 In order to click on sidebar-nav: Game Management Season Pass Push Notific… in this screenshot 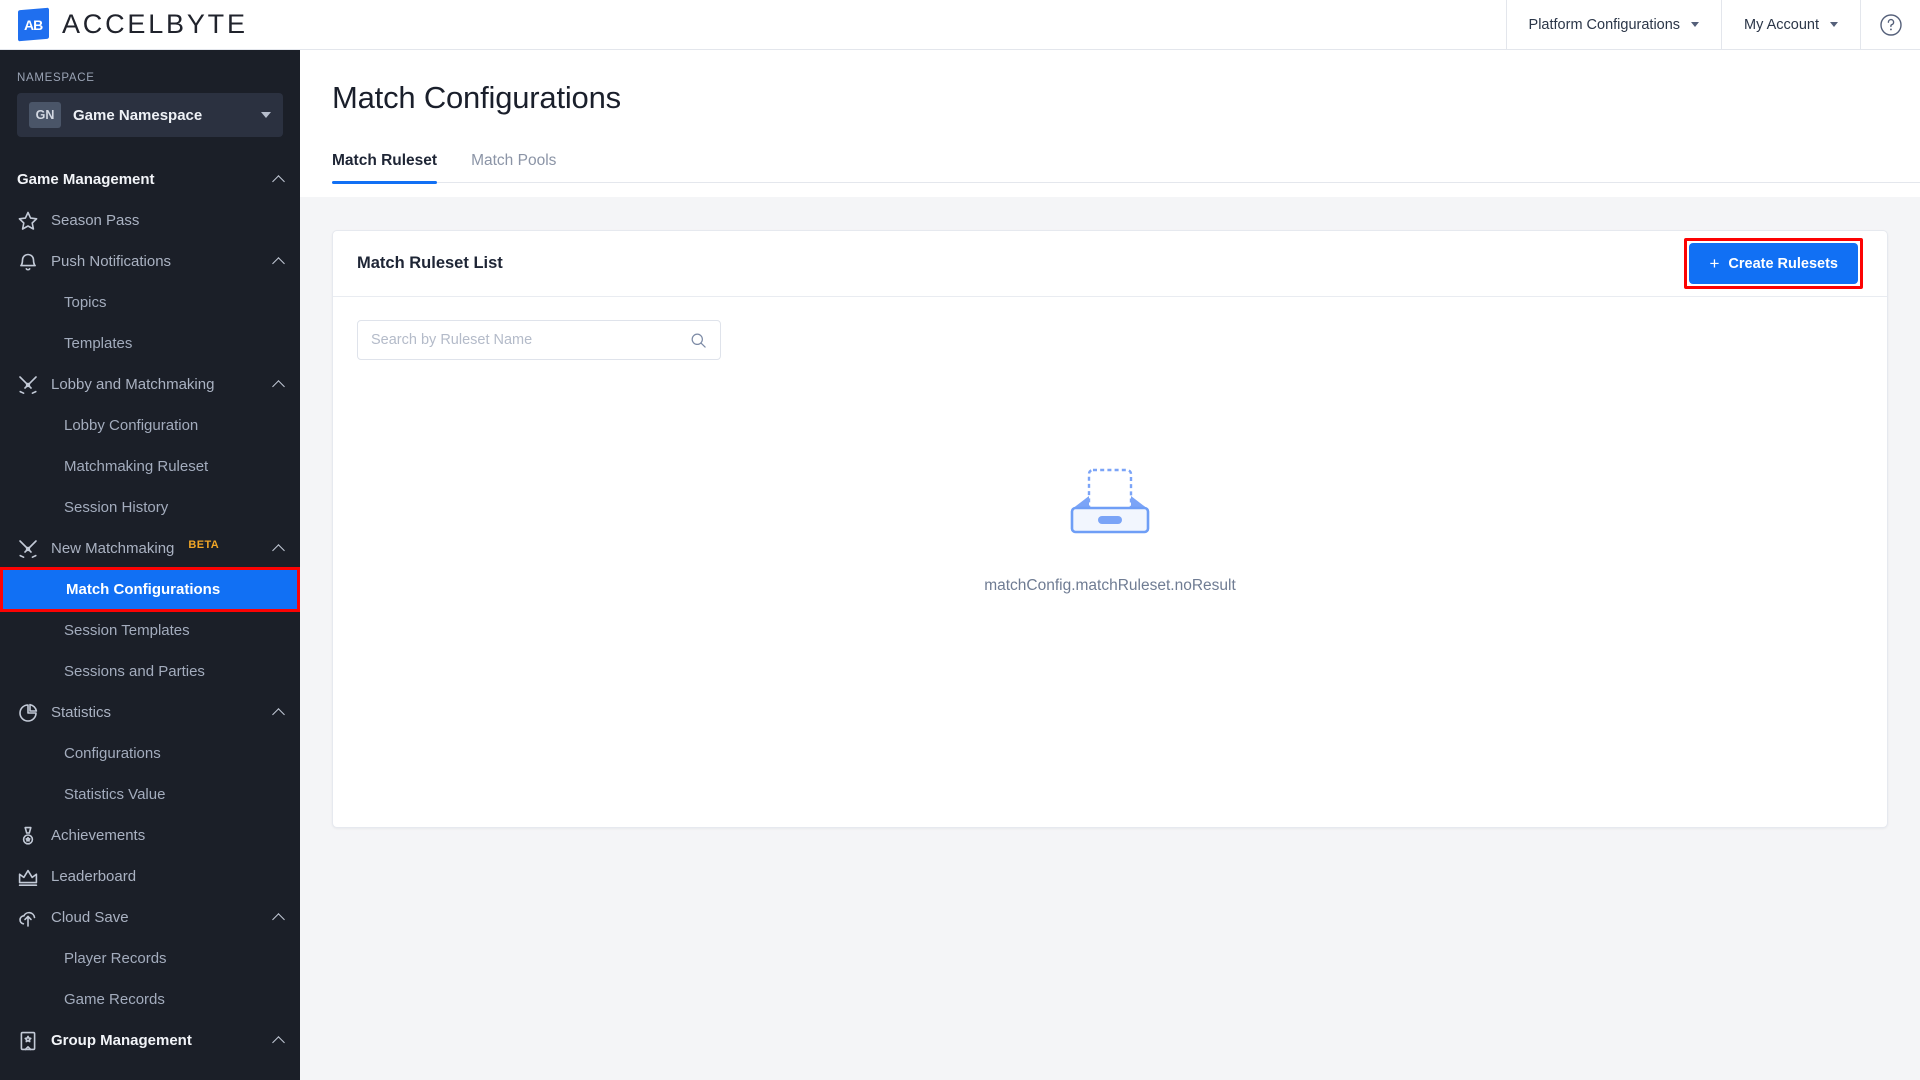, I will do `click(150, 610)`.